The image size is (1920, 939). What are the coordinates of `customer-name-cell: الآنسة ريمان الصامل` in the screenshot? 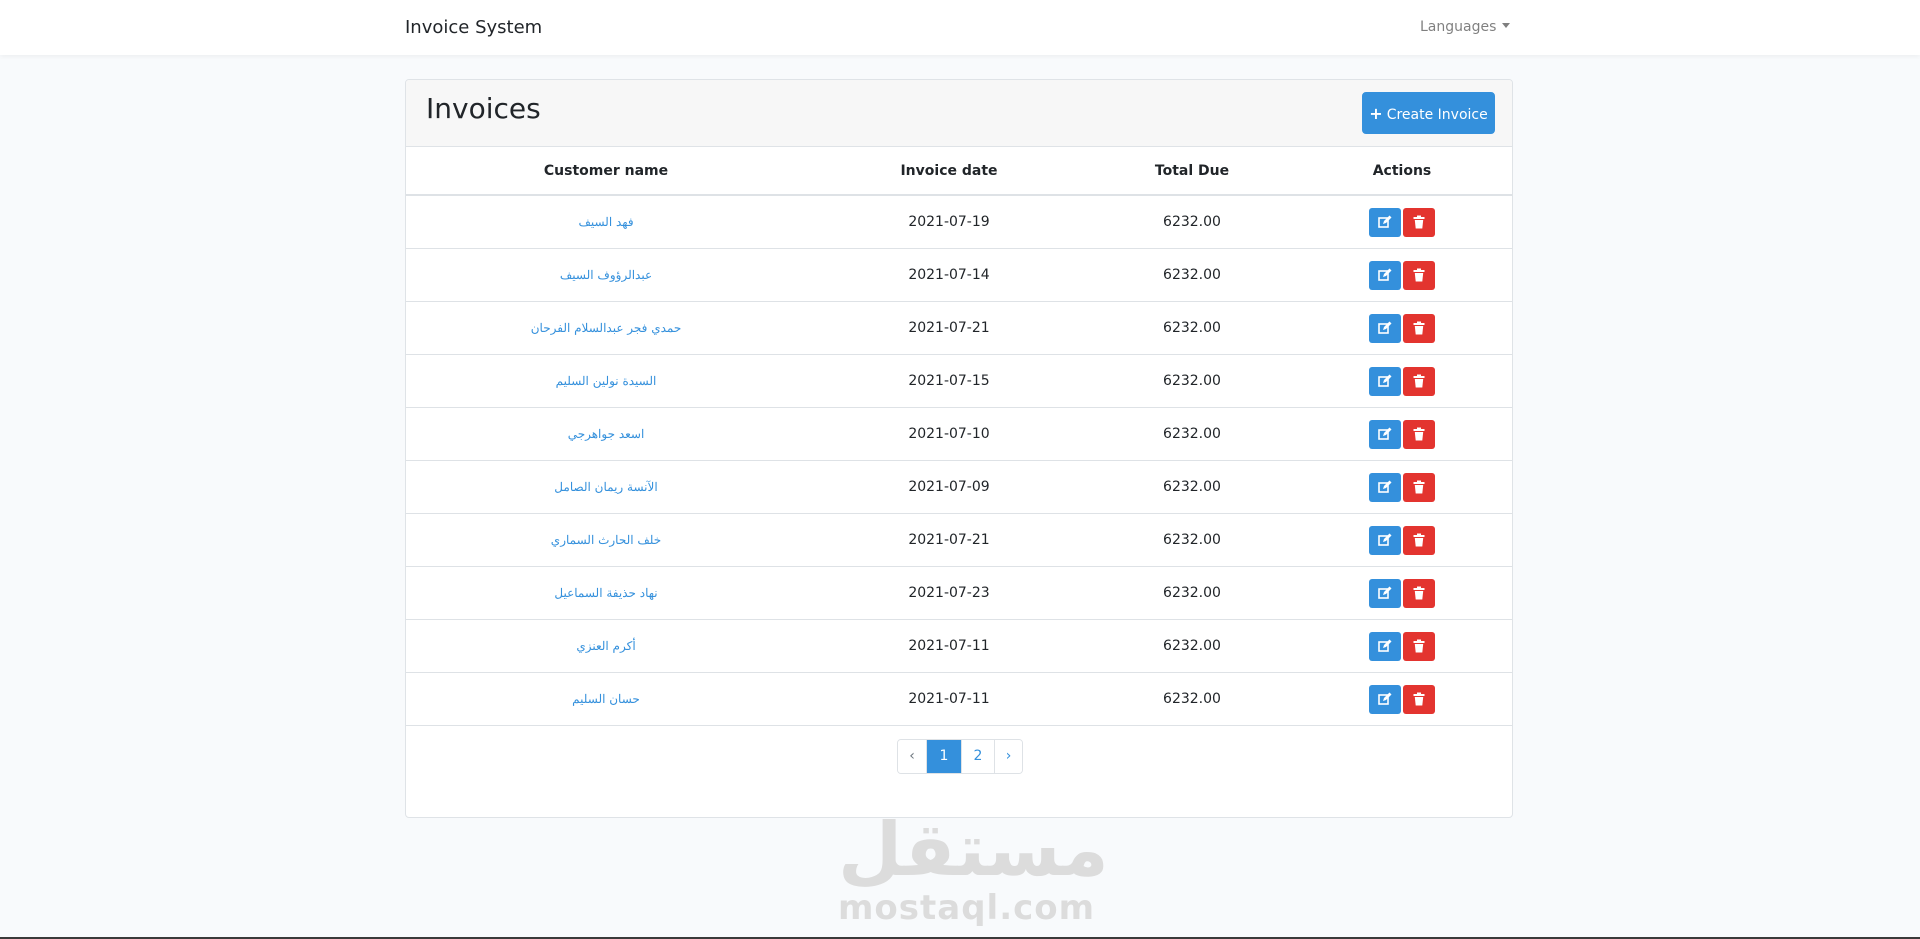 It's located at (606, 487).